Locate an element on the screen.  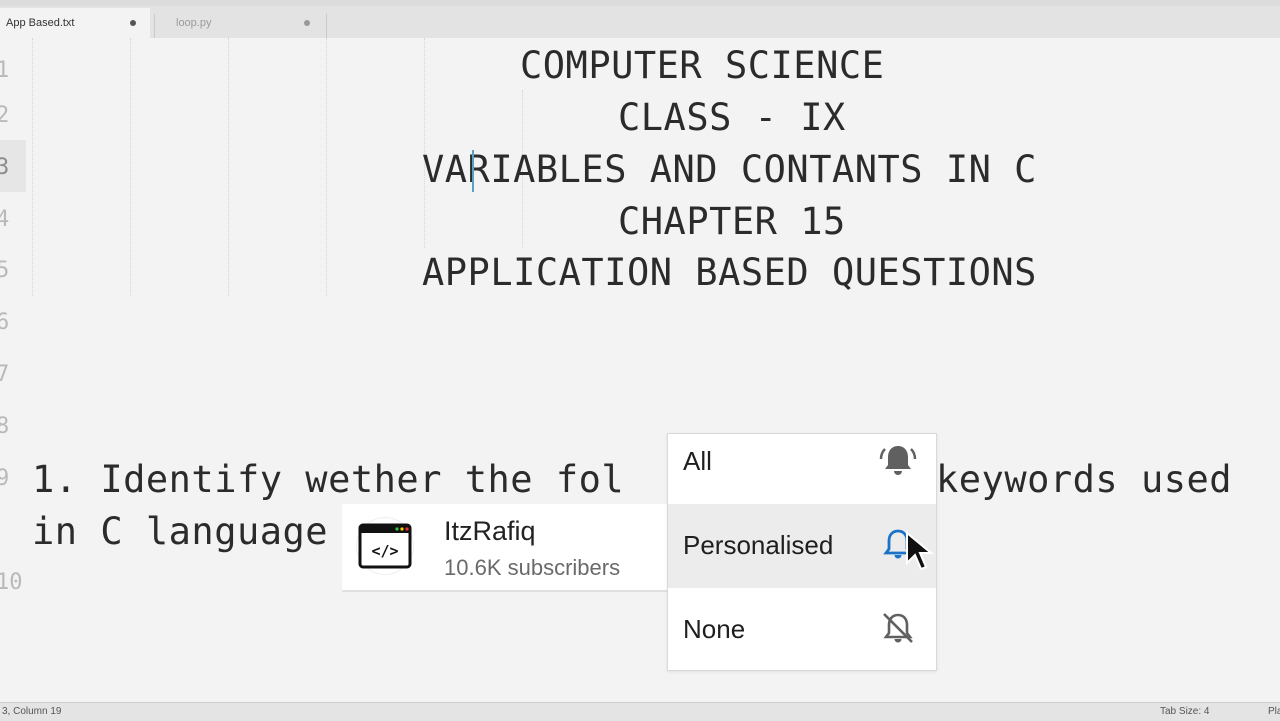
code-line-chapter: CHAPTER 15 is located at coordinates (732, 221).